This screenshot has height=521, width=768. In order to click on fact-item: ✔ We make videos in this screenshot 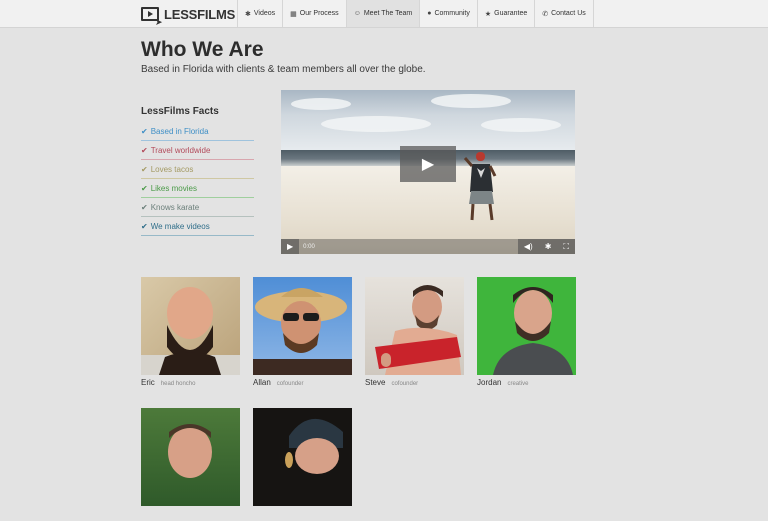, I will do `click(197, 227)`.